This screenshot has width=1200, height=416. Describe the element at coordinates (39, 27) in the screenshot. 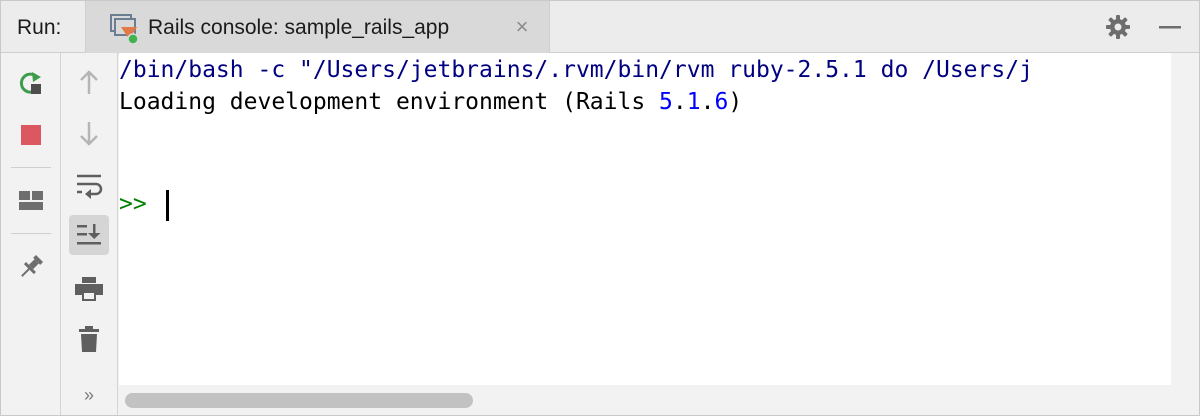

I see `run-label: Run:` at that location.